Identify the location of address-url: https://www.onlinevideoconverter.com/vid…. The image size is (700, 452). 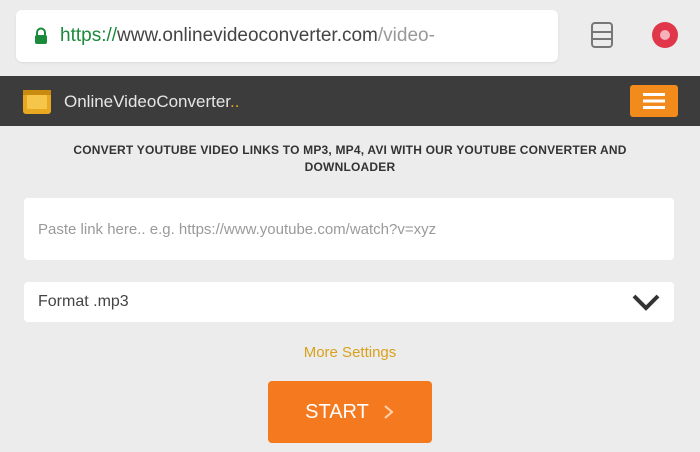
(300, 36).